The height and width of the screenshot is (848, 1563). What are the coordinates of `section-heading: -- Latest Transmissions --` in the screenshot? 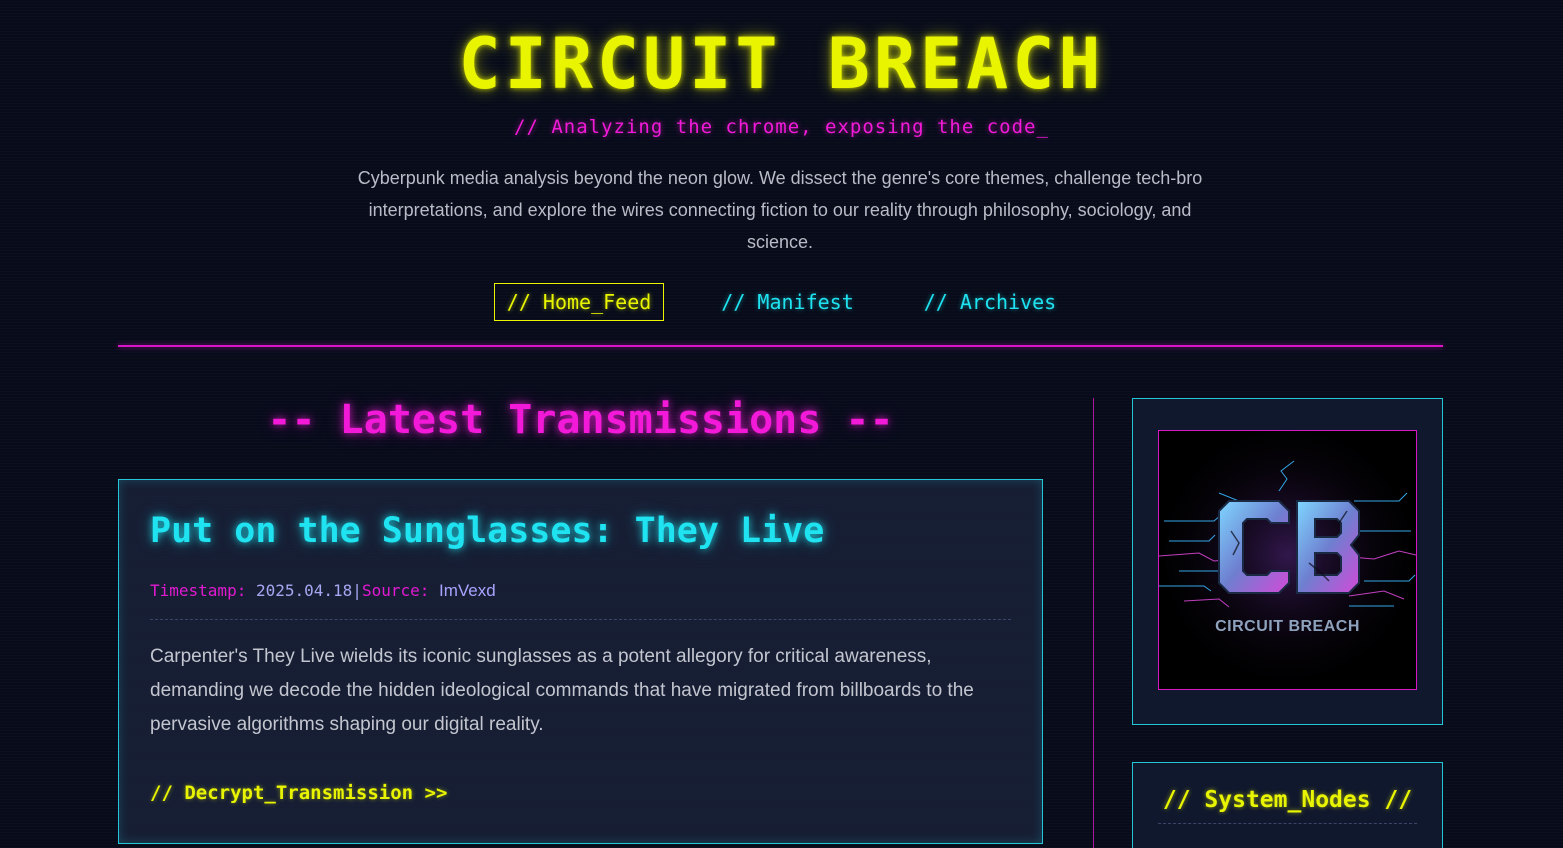 It's located at (580, 420).